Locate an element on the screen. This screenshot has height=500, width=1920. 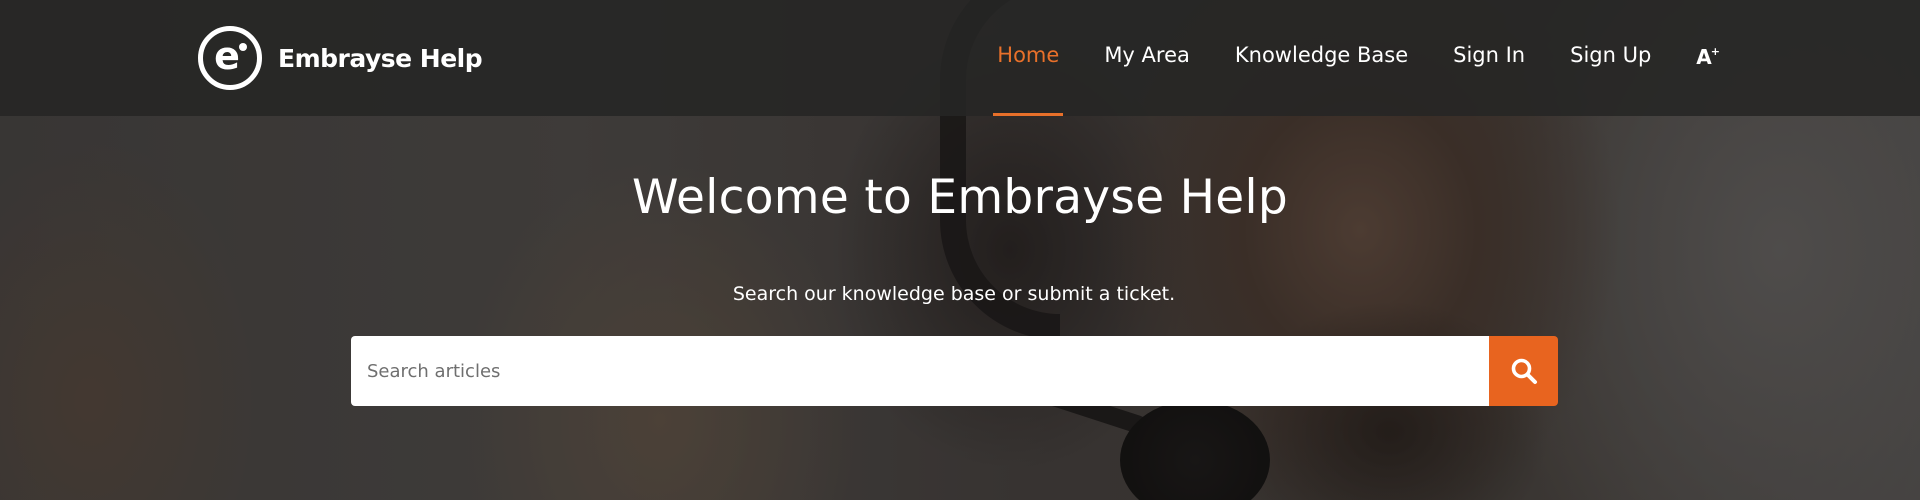
brand-logo-dot is located at coordinates (243, 47).